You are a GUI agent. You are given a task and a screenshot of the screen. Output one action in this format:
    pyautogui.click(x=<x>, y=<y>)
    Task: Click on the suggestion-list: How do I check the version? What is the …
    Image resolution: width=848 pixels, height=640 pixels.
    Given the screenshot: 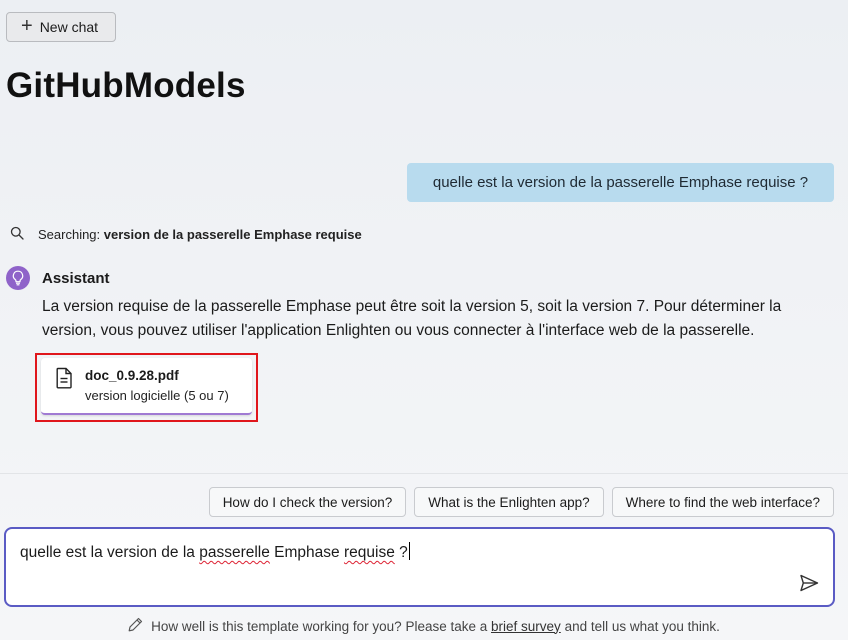 What is the action you would take?
    pyautogui.click(x=521, y=502)
    